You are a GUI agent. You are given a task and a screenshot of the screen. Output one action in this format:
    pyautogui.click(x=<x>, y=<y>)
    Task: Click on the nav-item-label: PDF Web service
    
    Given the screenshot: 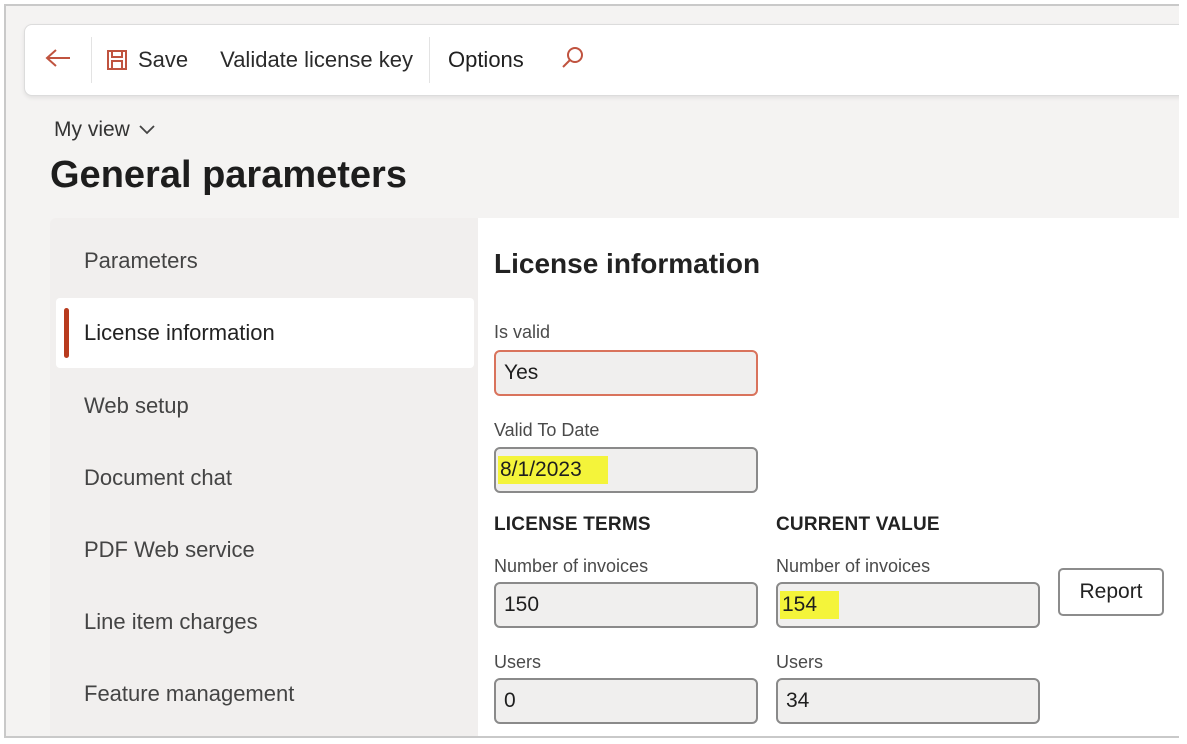 What is the action you would take?
    pyautogui.click(x=169, y=549)
    